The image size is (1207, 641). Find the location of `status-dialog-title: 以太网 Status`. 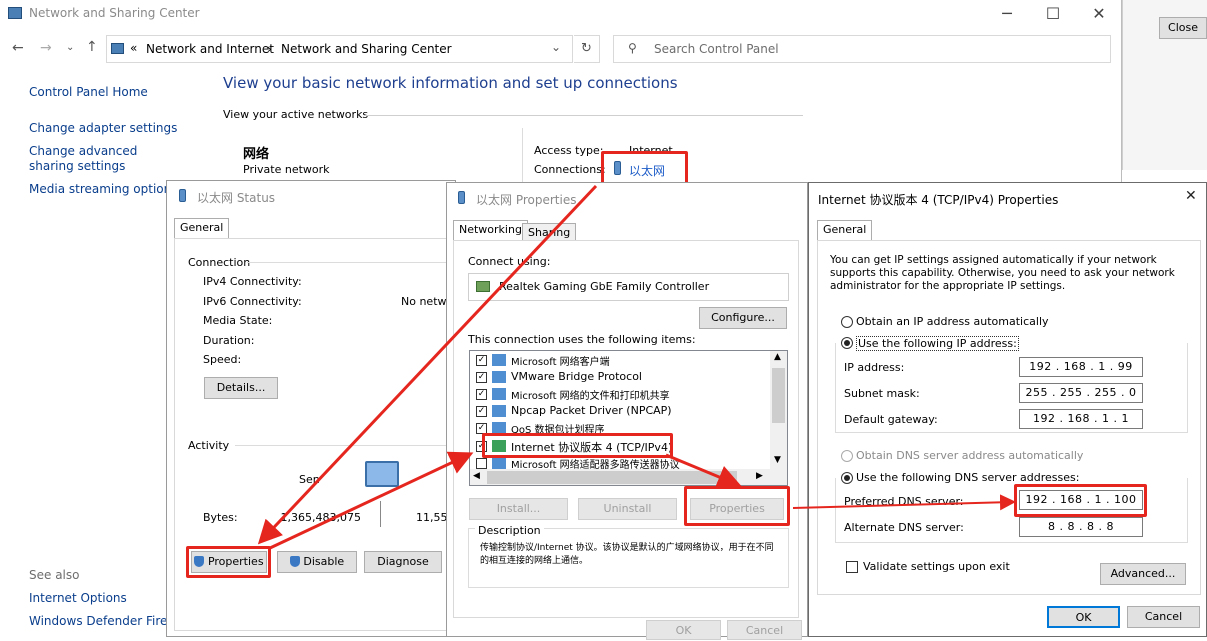

status-dialog-title: 以太网 Status is located at coordinates (236, 198).